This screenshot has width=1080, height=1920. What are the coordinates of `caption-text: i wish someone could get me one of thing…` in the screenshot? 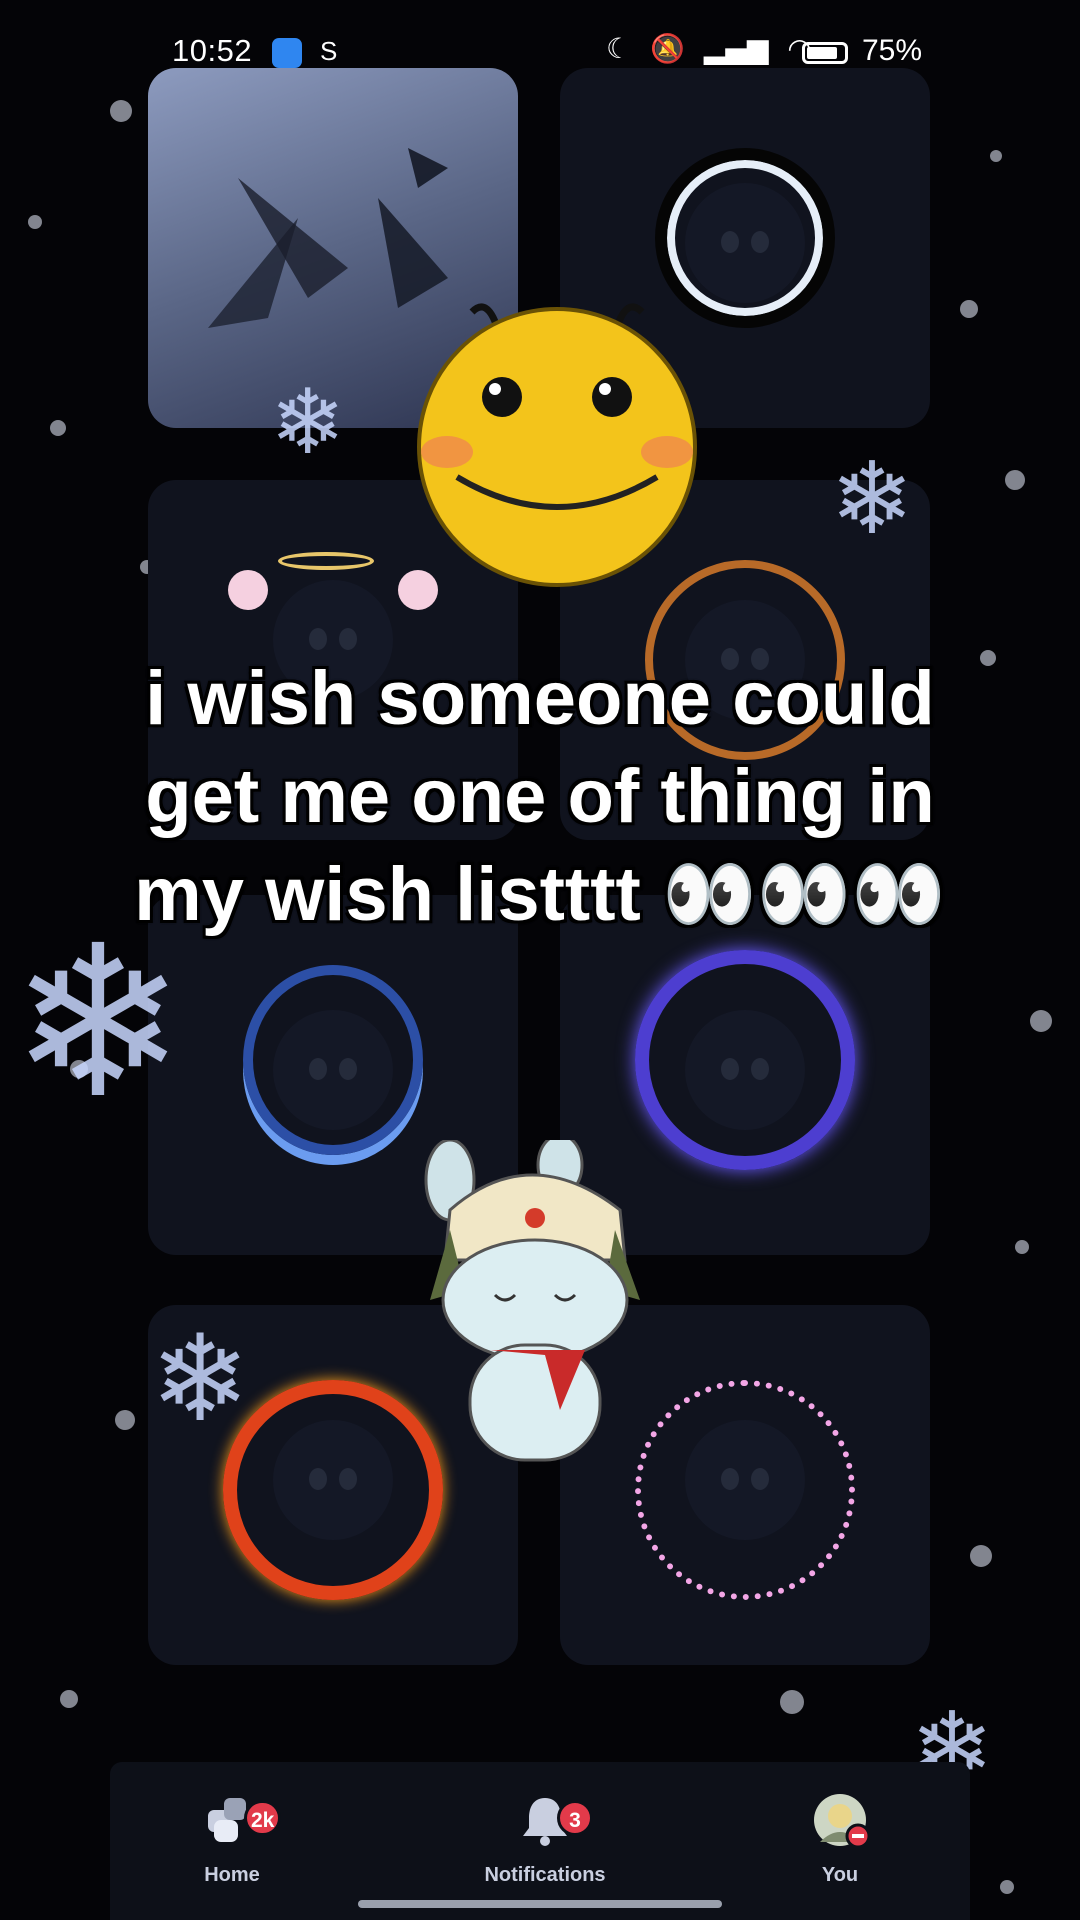 It's located at (540, 797).